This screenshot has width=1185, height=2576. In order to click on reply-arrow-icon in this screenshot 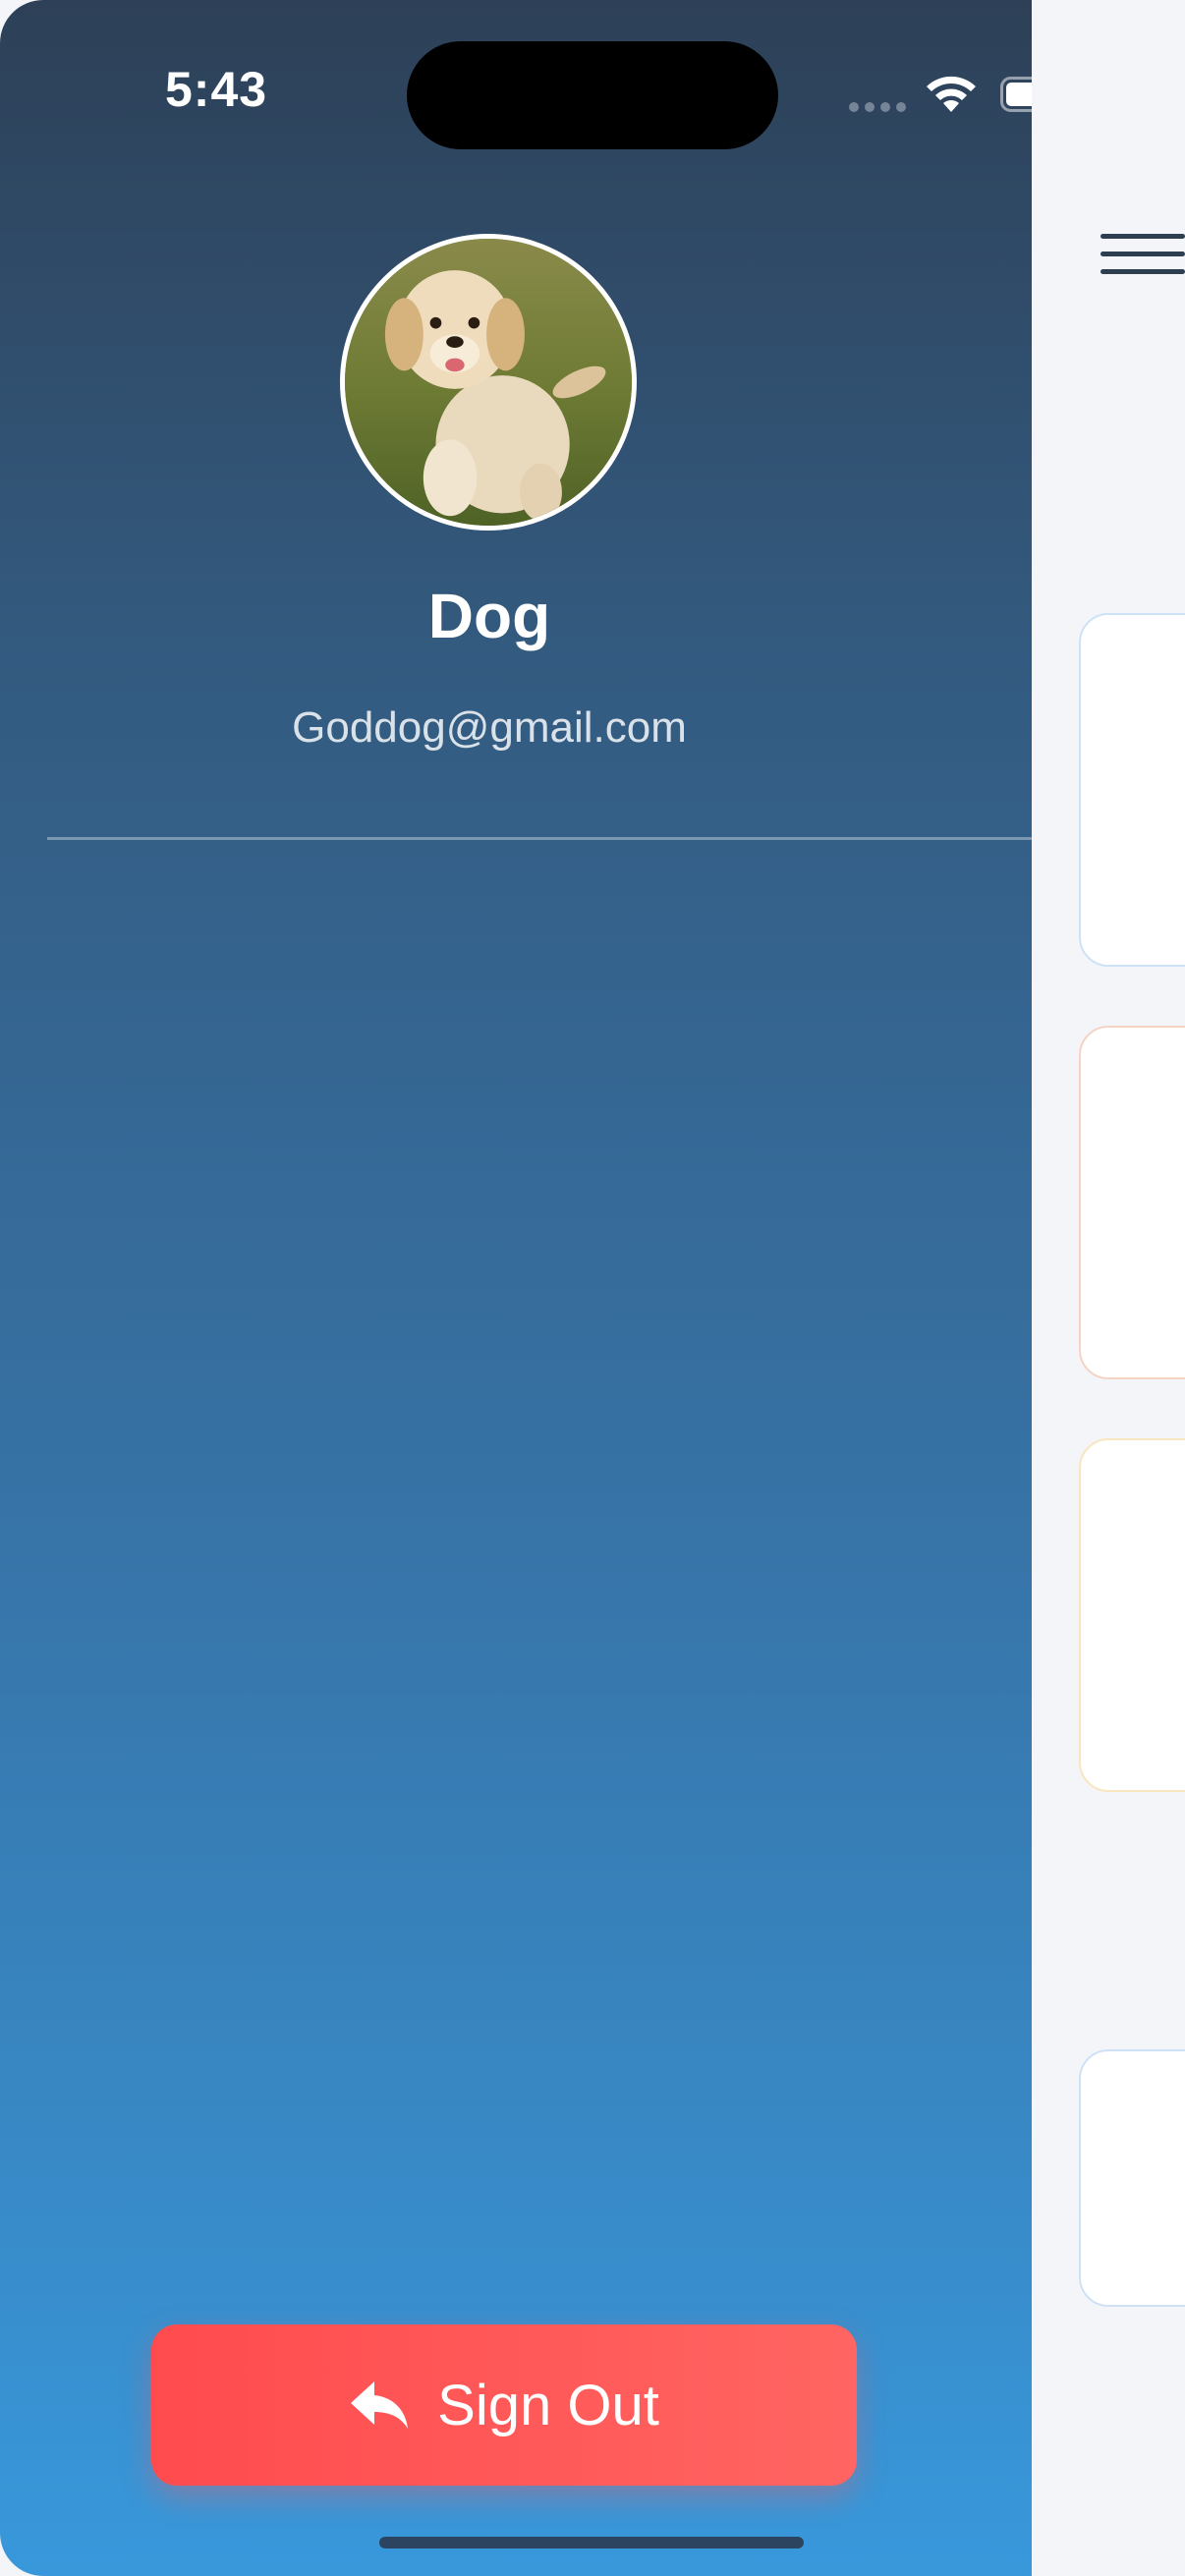, I will do `click(380, 2405)`.